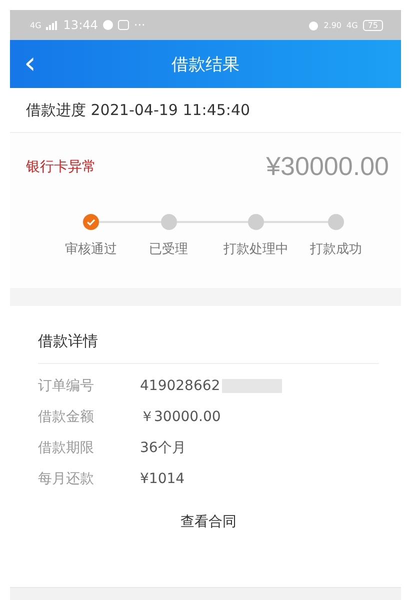 This screenshot has width=411, height=600. I want to click on detail-label: 借款期限, so click(66, 447).